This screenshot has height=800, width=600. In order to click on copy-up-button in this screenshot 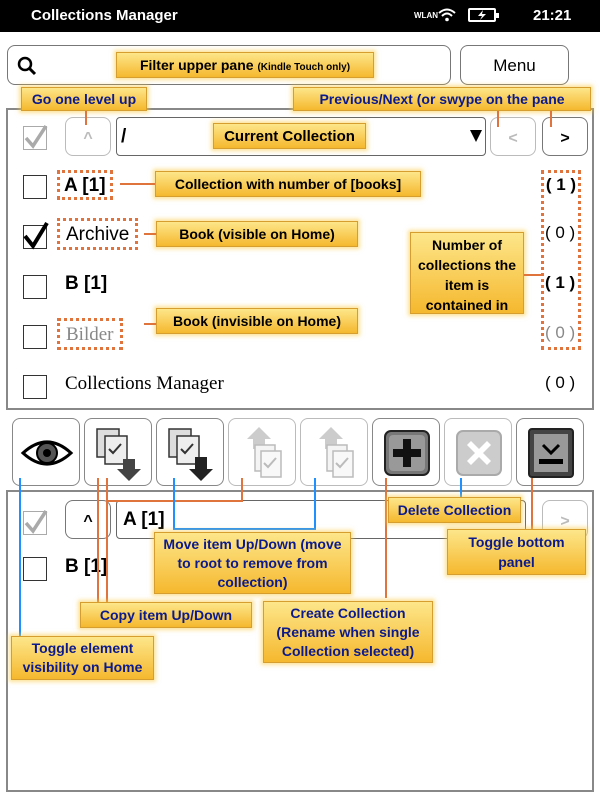, I will do `click(262, 452)`.